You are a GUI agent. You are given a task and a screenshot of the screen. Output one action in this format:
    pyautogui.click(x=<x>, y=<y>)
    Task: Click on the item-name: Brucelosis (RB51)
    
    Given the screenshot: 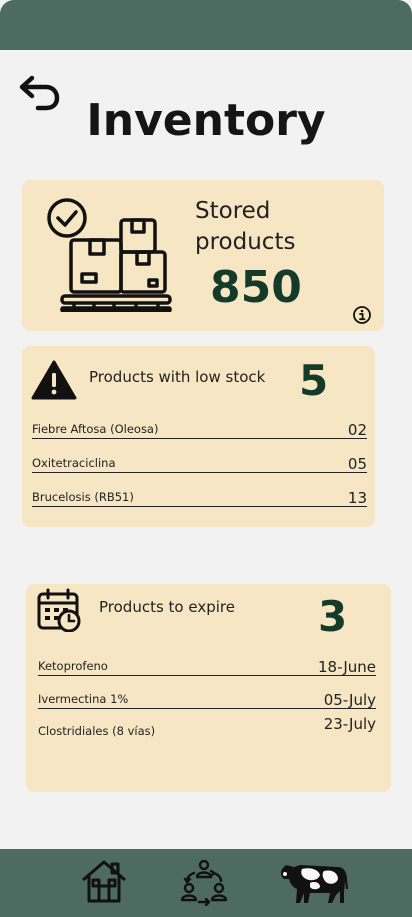 What is the action you would take?
    pyautogui.click(x=83, y=497)
    